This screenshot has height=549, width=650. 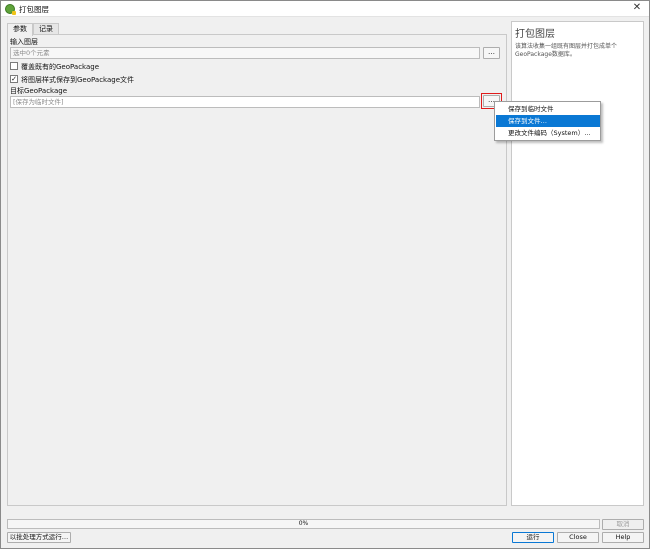 What do you see at coordinates (245, 53) in the screenshot?
I see `input-layers-field: 选中0个元素` at bounding box center [245, 53].